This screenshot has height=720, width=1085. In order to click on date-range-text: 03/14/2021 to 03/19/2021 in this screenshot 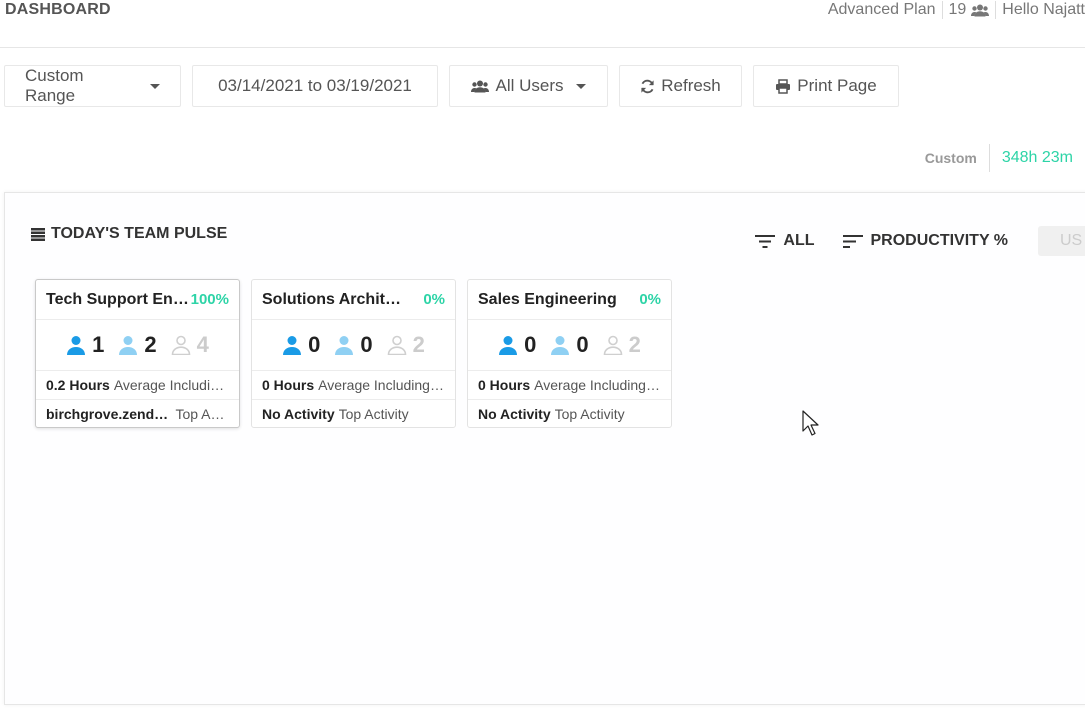, I will do `click(315, 85)`.